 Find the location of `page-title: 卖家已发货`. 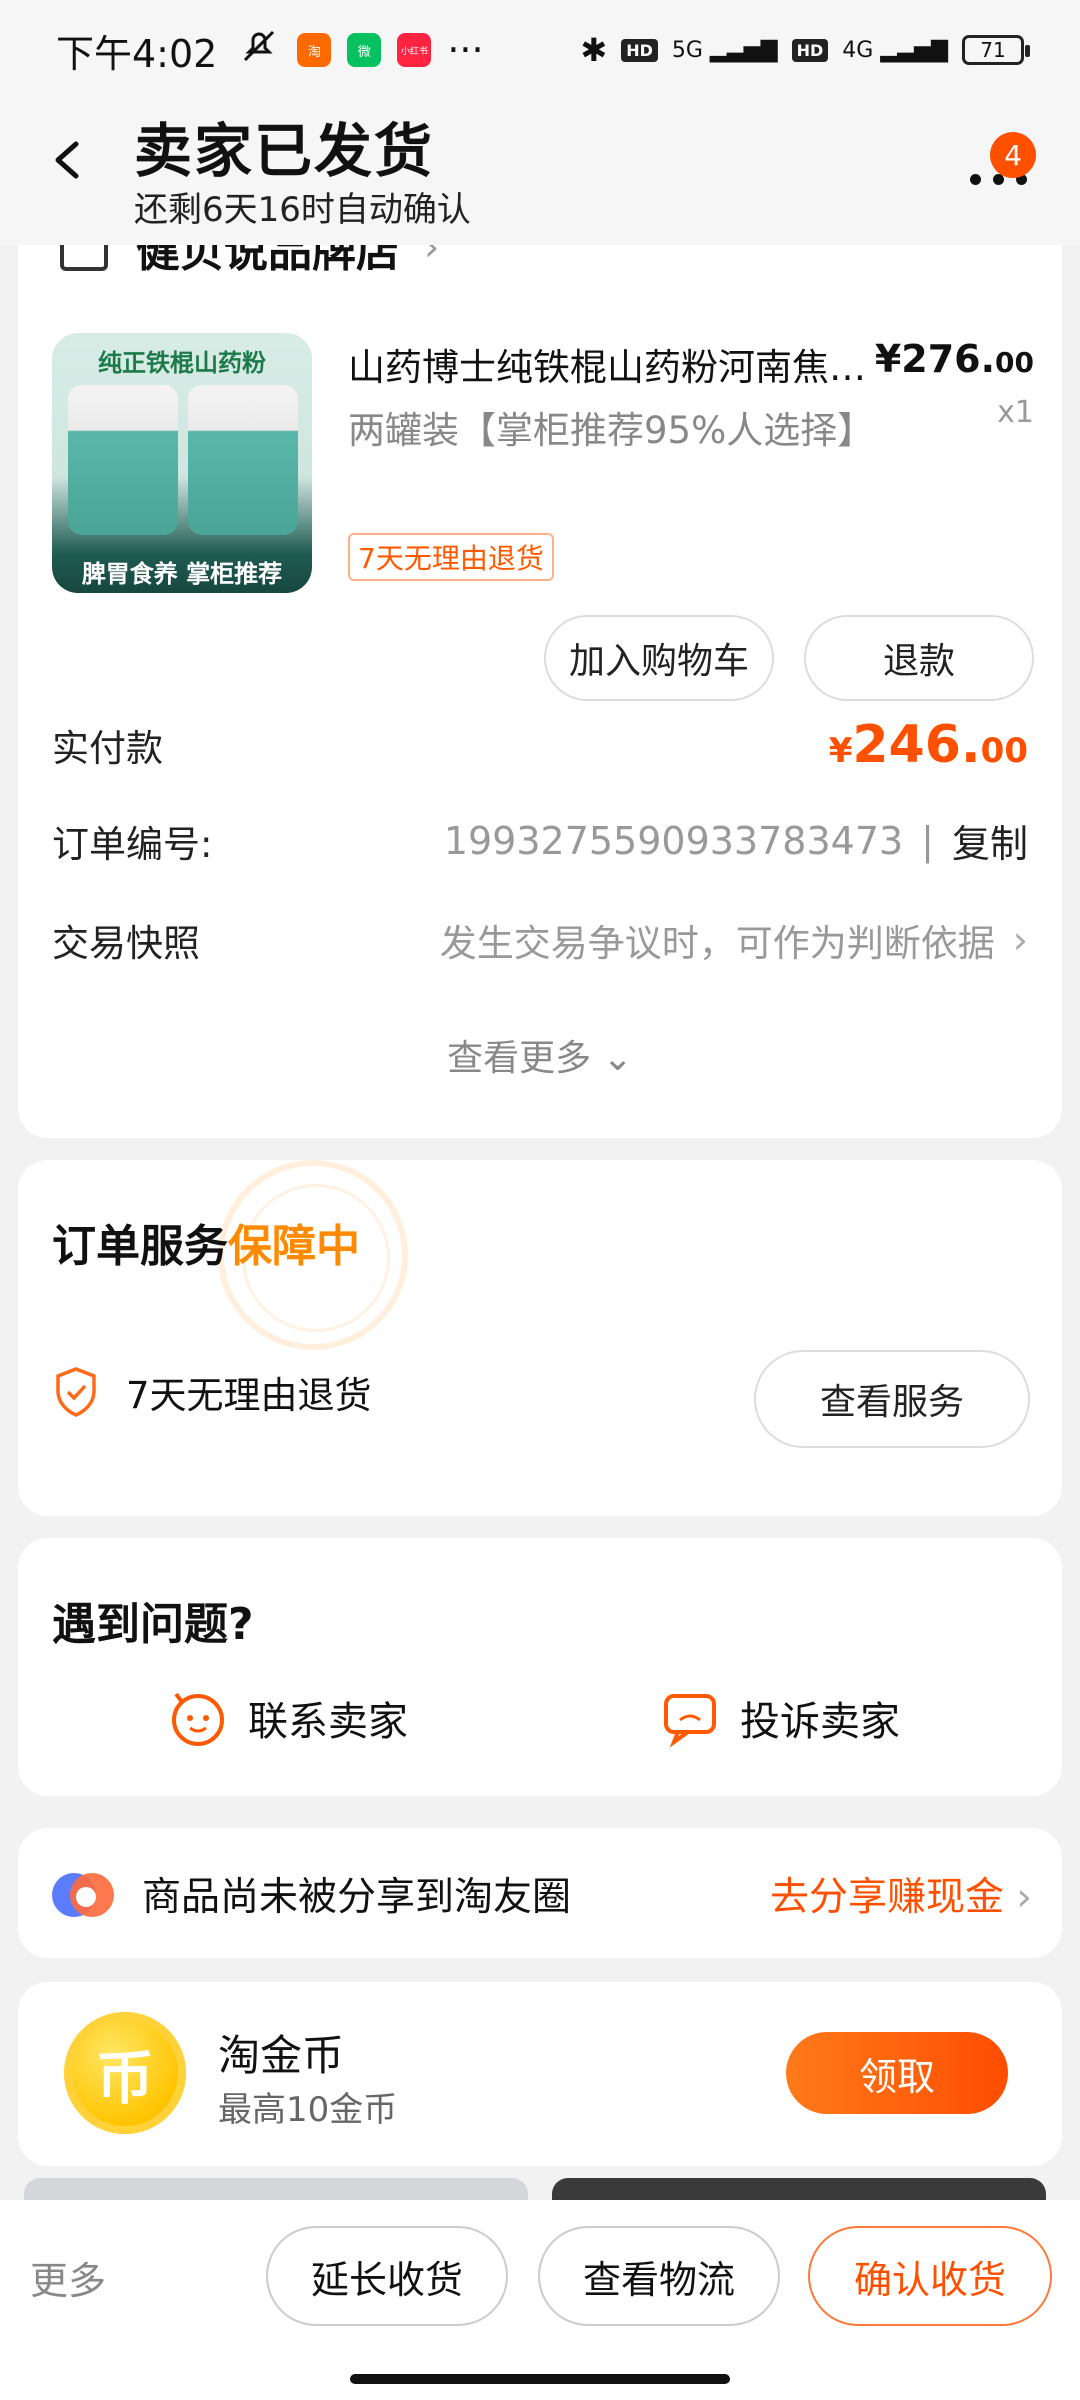

page-title: 卖家已发货 is located at coordinates (284, 151).